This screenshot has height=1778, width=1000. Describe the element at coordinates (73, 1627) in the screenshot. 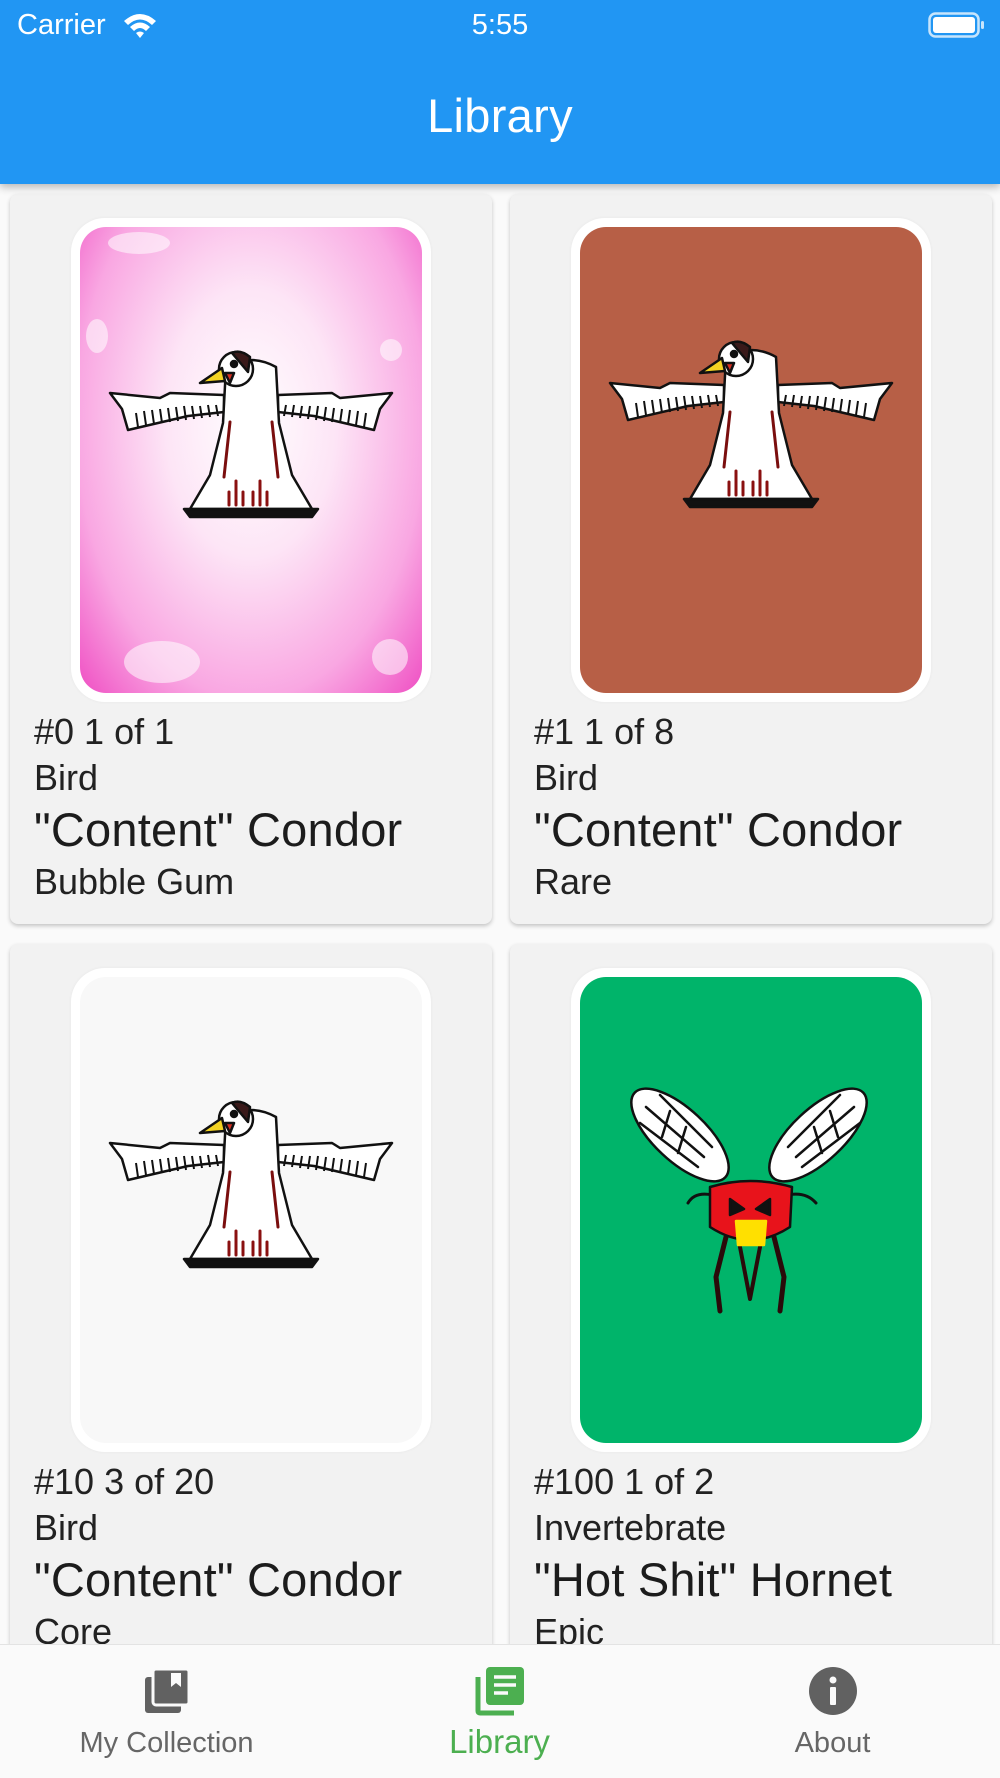

I see `card-variant: Core` at that location.